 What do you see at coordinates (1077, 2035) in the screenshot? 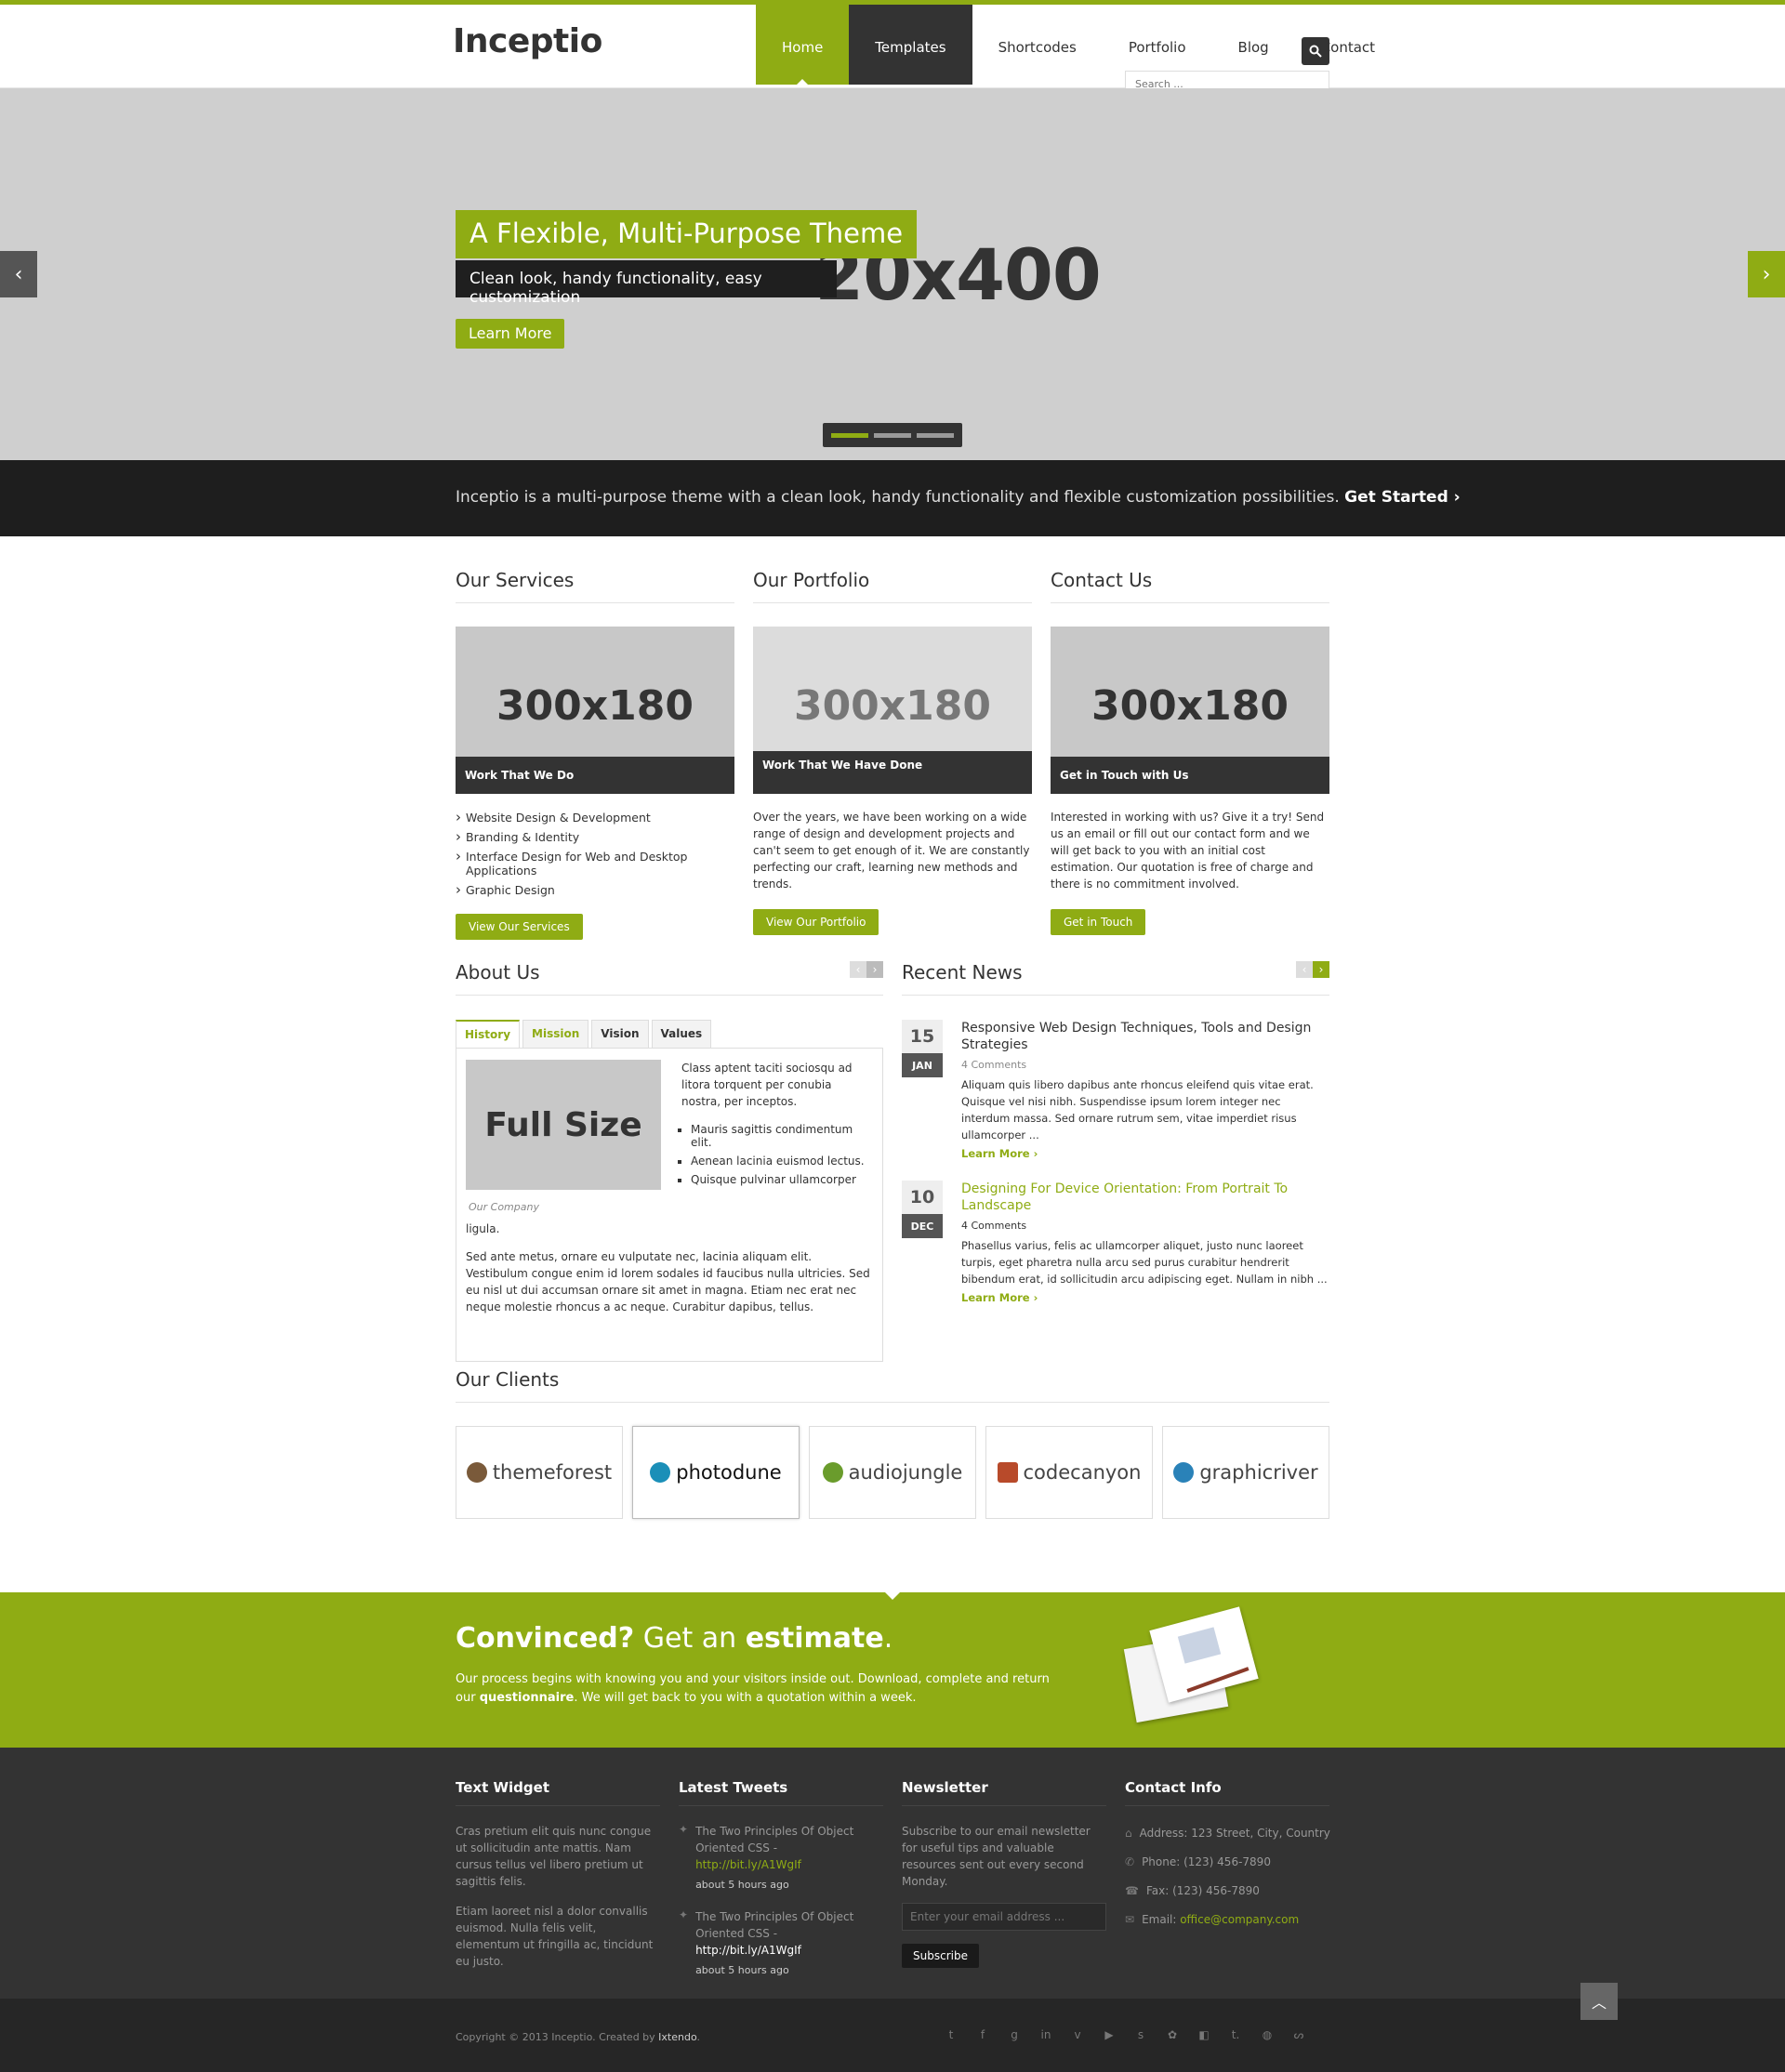
I see `vimeo-icon: v` at bounding box center [1077, 2035].